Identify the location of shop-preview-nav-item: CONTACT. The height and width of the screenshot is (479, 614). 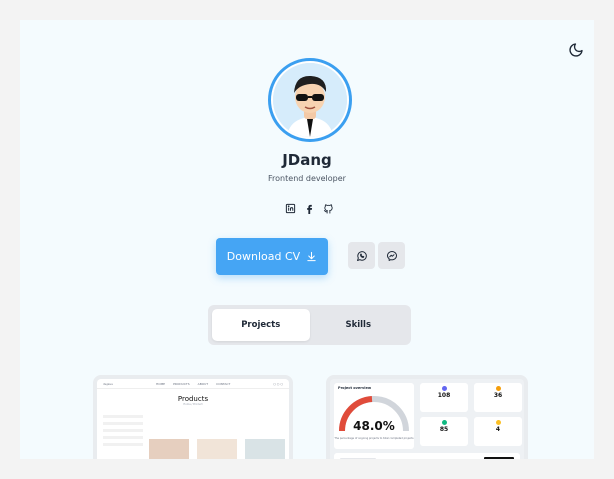
(223, 383).